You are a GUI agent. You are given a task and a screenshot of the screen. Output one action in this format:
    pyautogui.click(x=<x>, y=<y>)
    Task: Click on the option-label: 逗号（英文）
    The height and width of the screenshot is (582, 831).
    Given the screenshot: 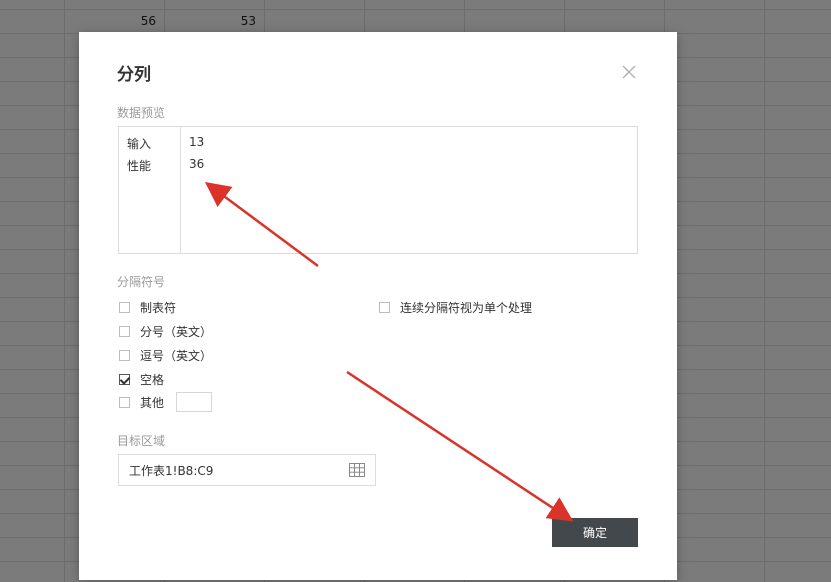 What is the action you would take?
    pyautogui.click(x=176, y=356)
    